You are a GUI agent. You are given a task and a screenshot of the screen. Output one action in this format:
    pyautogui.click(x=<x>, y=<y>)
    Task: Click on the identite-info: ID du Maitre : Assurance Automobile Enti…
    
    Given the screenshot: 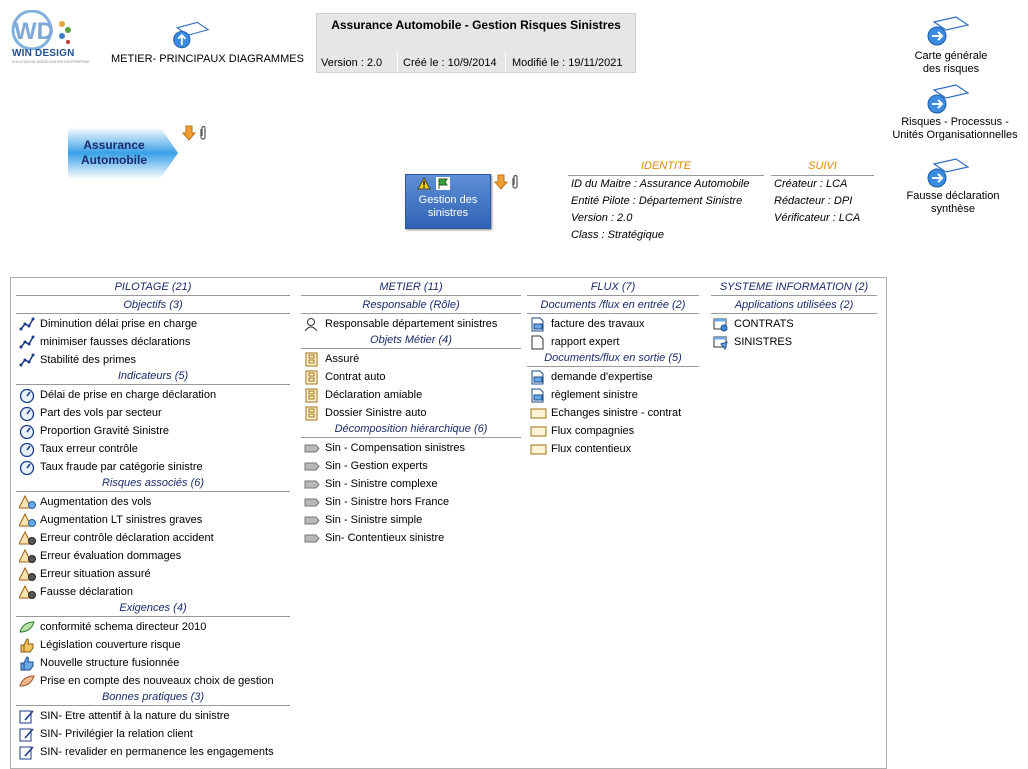 What is the action you would take?
    pyautogui.click(x=660, y=209)
    